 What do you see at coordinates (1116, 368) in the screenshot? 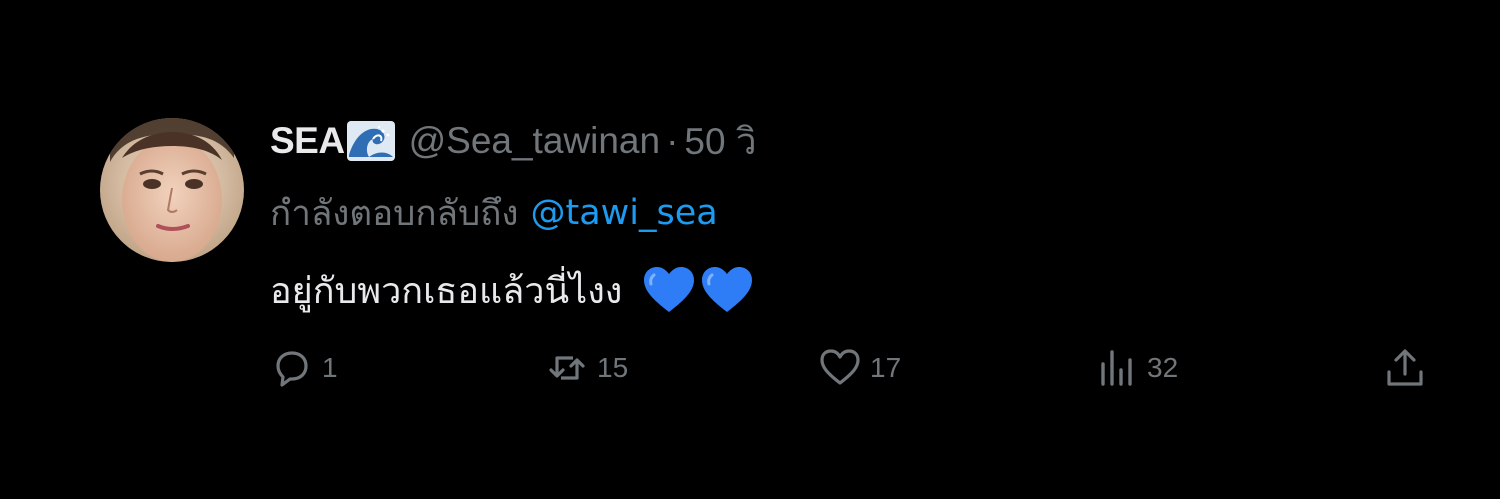
I see `analytics-bars-icon` at bounding box center [1116, 368].